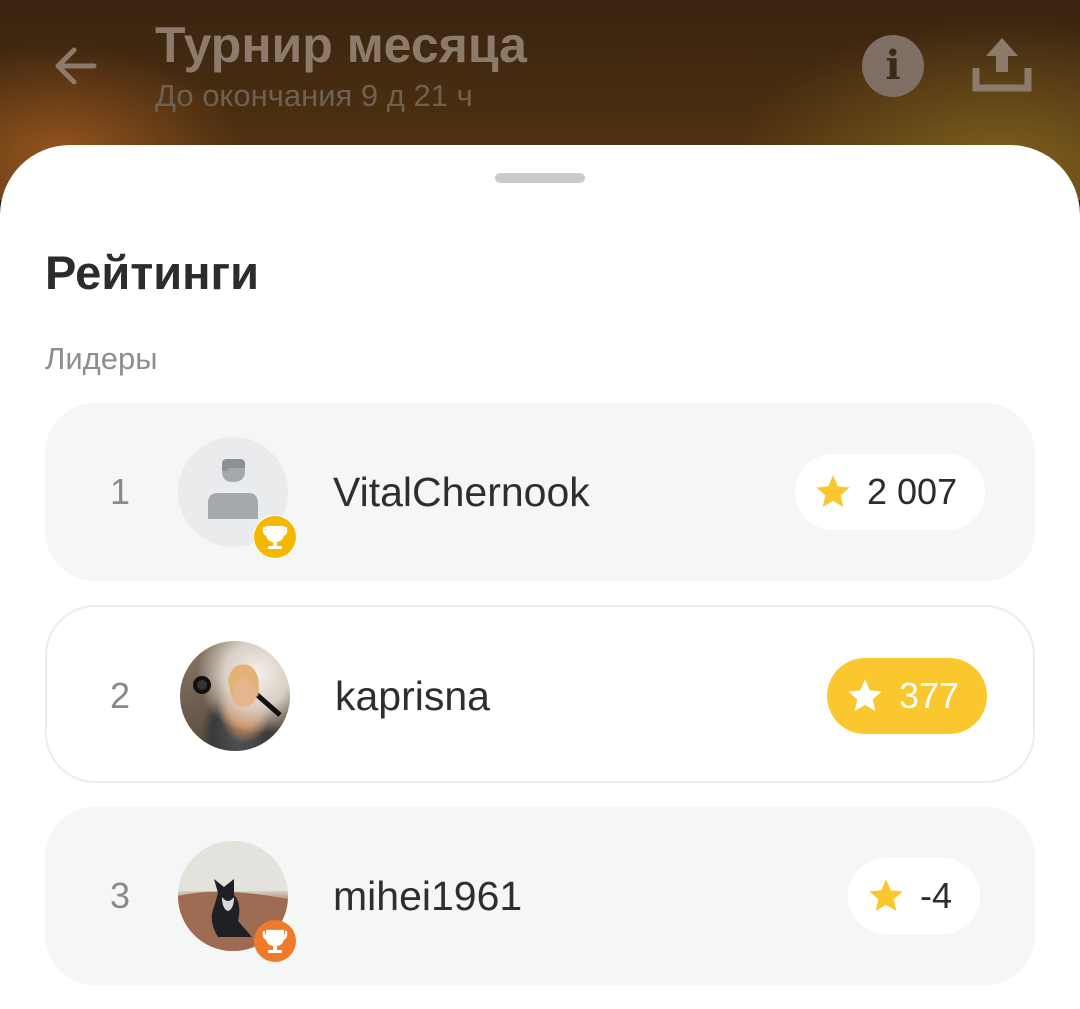 The height and width of the screenshot is (1009, 1080). What do you see at coordinates (237, 690) in the screenshot?
I see `user-photo` at bounding box center [237, 690].